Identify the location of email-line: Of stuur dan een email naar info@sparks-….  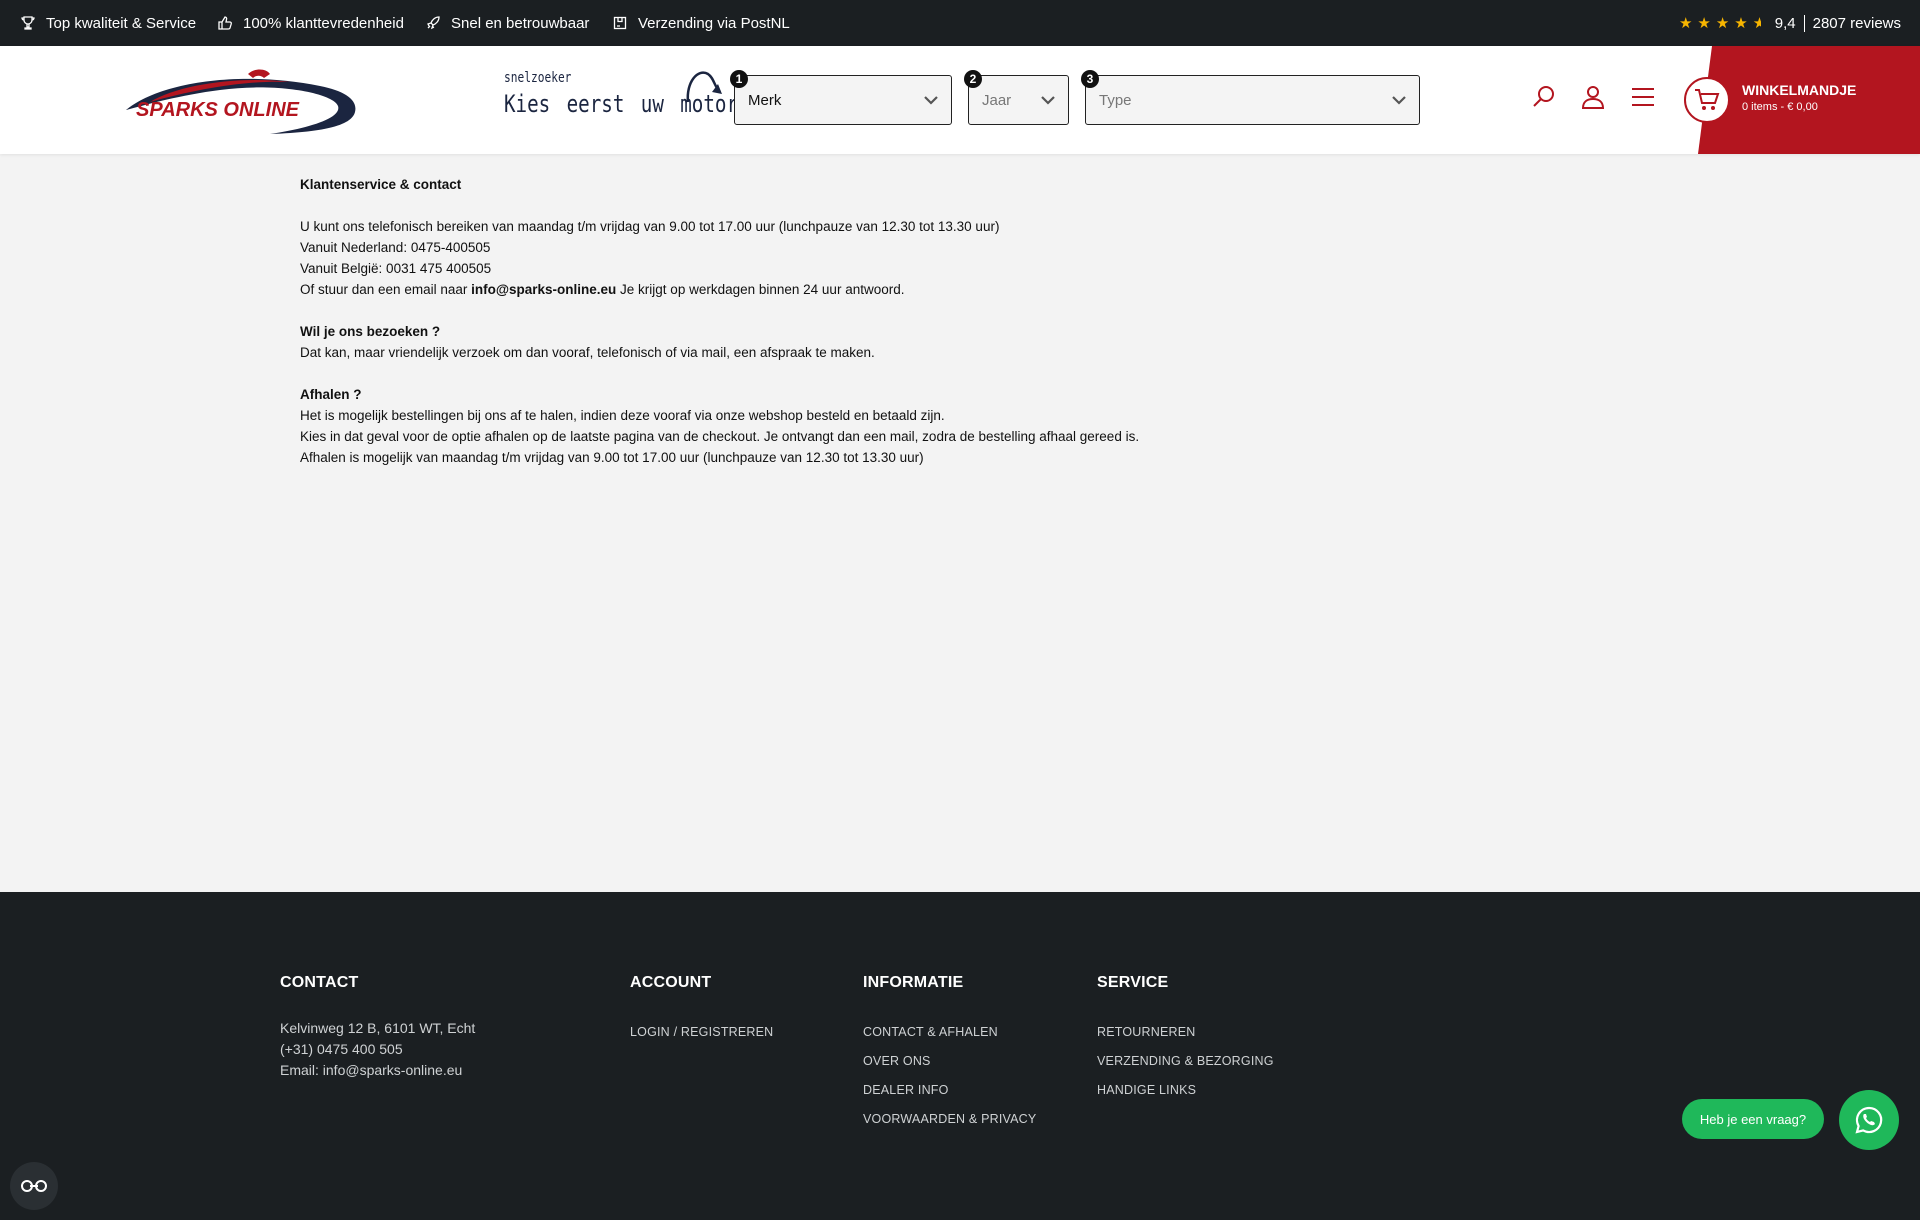
(602, 289).